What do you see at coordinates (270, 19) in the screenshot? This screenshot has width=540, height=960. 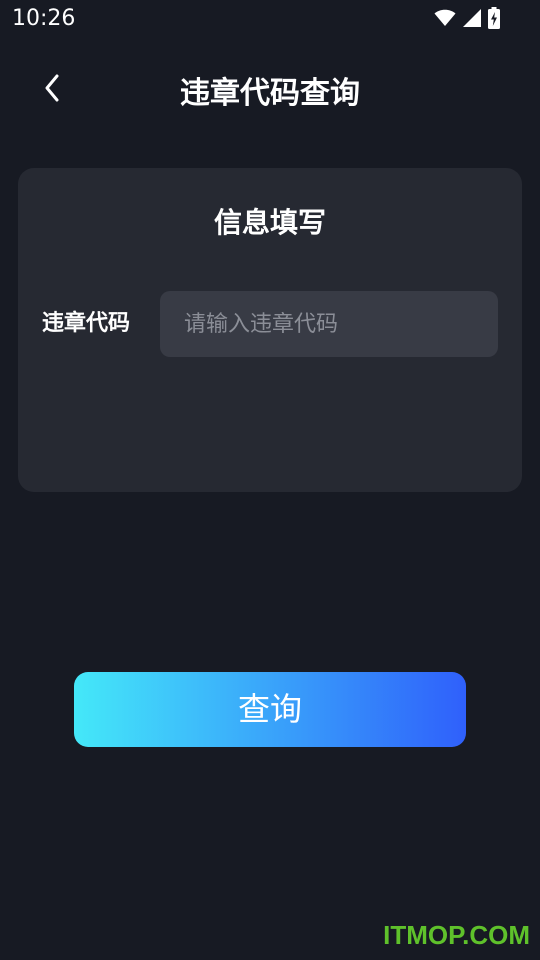 I see `status-bar: 10:26` at bounding box center [270, 19].